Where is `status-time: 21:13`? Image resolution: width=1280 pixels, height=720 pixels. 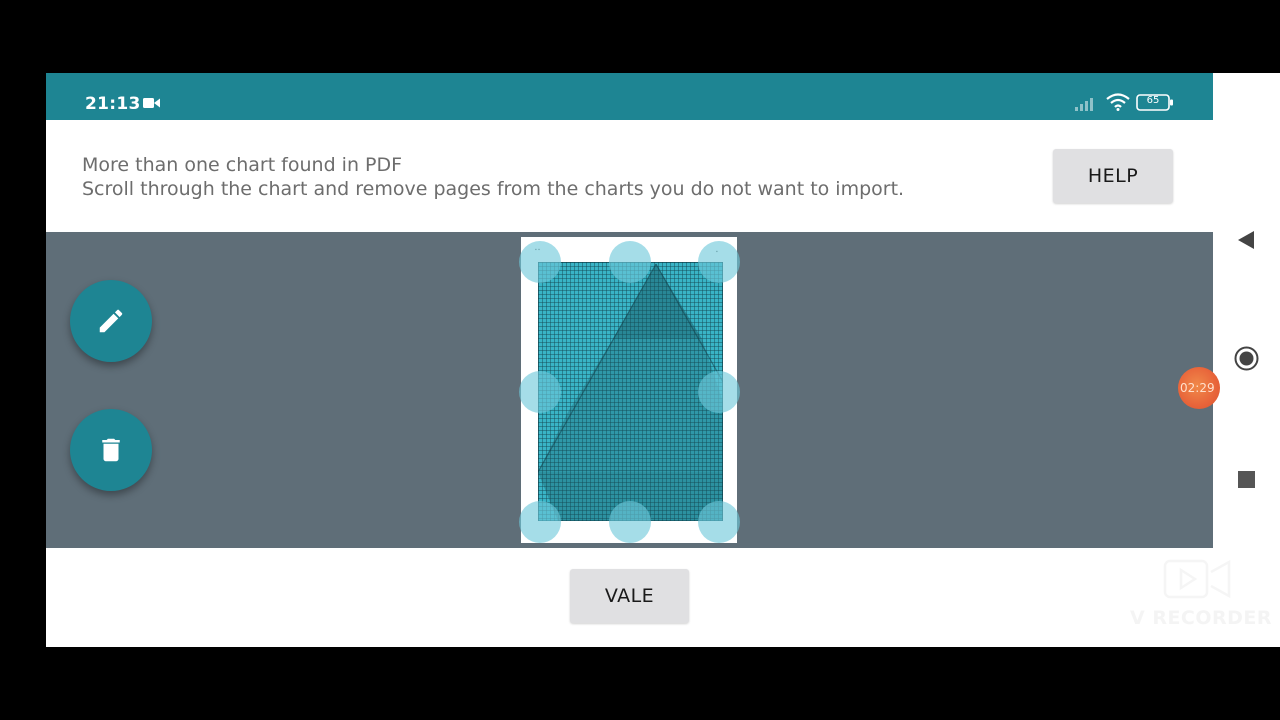
status-time: 21:13 is located at coordinates (113, 104).